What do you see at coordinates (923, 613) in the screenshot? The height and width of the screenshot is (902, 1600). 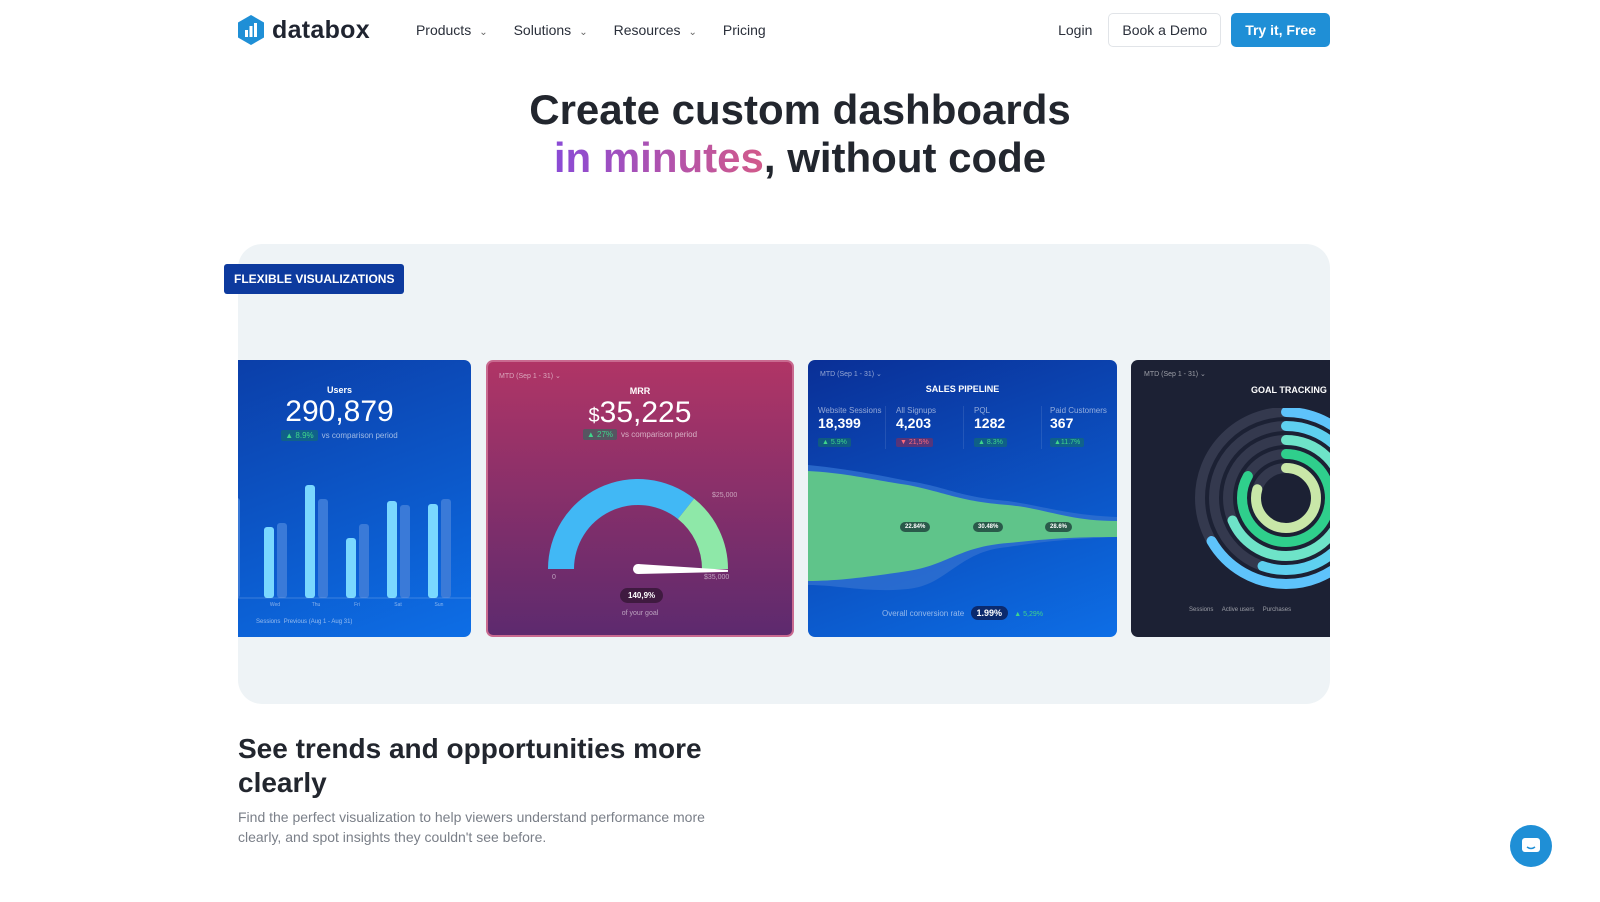 I see `overall-label: Overall conversion rate` at bounding box center [923, 613].